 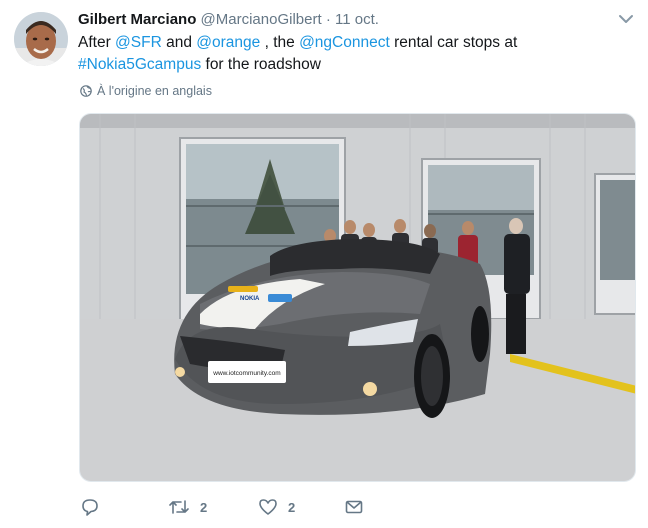 I want to click on translation-note: À l'origine en anglais, so click(x=146, y=91).